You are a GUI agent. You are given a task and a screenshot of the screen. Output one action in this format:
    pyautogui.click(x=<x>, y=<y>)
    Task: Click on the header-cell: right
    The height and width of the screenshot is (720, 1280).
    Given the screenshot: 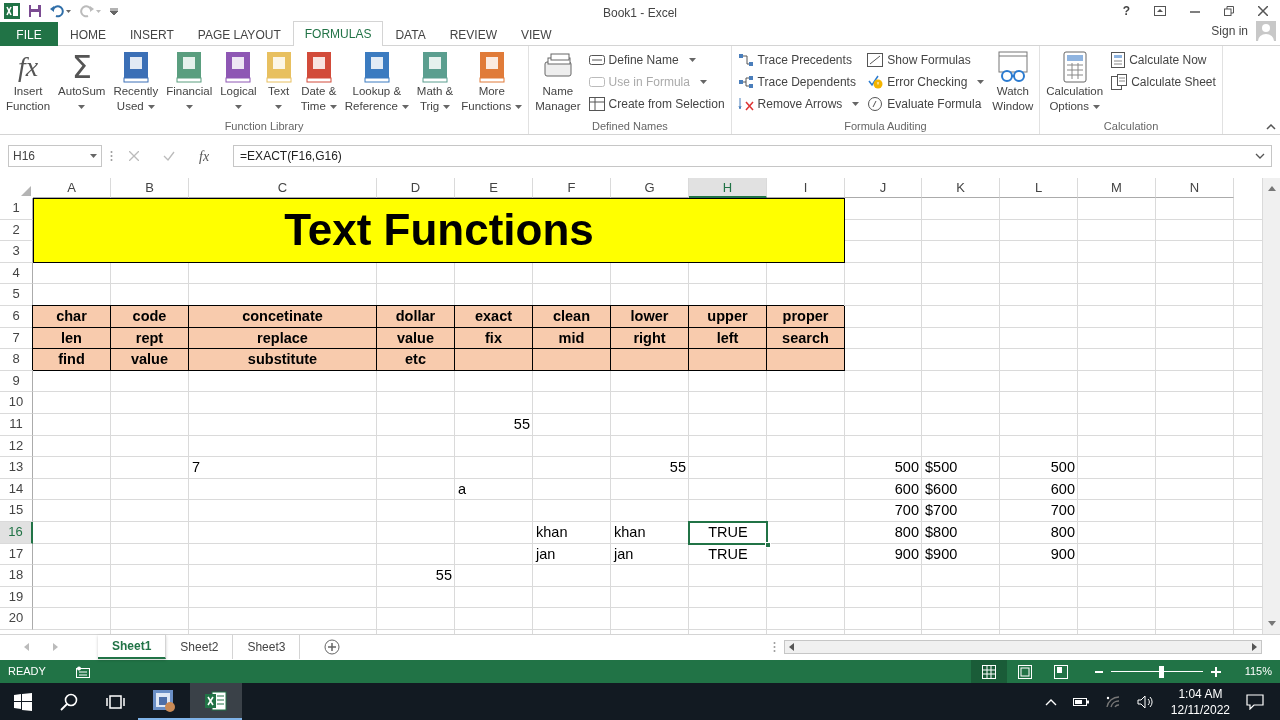 What is the action you would take?
    pyautogui.click(x=650, y=338)
    